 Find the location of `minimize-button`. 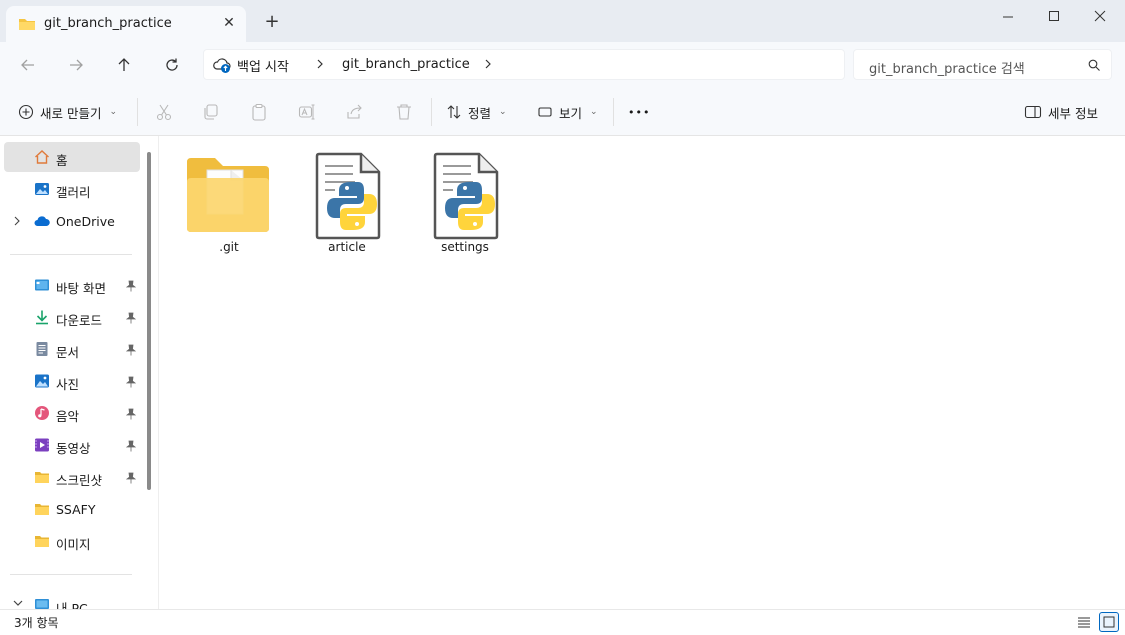

minimize-button is located at coordinates (1008, 16).